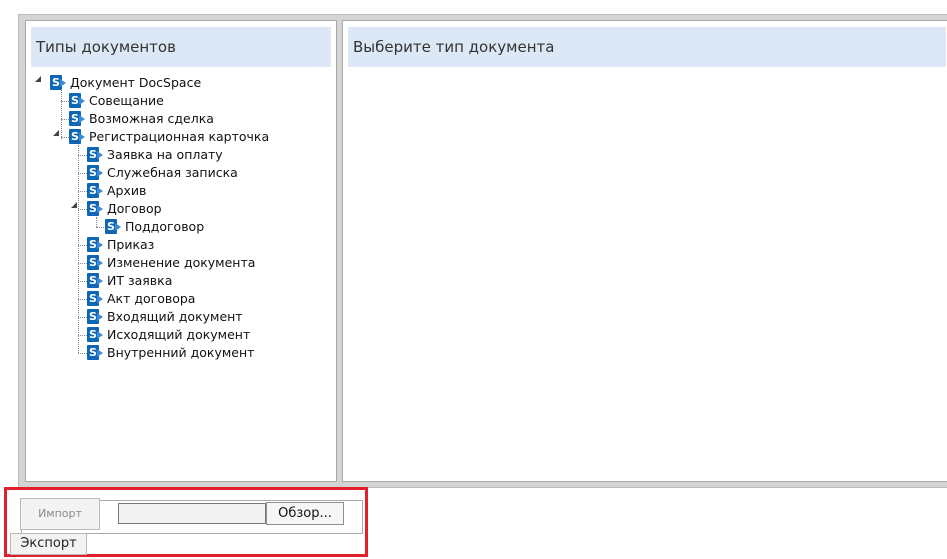  What do you see at coordinates (126, 100) in the screenshot?
I see `tree-node-label: Совещание` at bounding box center [126, 100].